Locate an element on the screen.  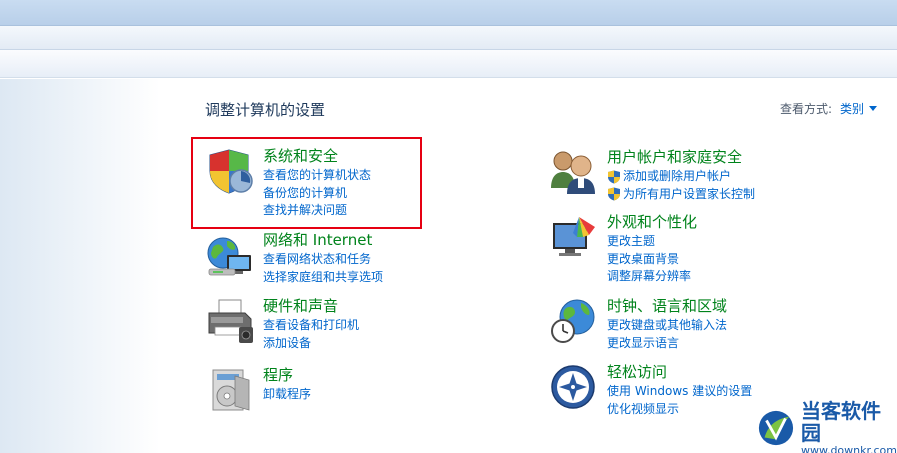
view-by-dropdown: 类别 is located at coordinates (852, 108).